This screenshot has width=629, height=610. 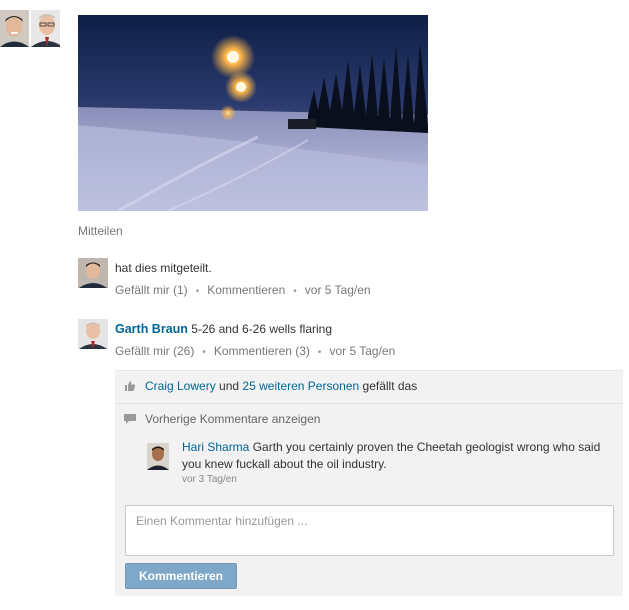 I want to click on likes-connector: und, so click(x=229, y=386).